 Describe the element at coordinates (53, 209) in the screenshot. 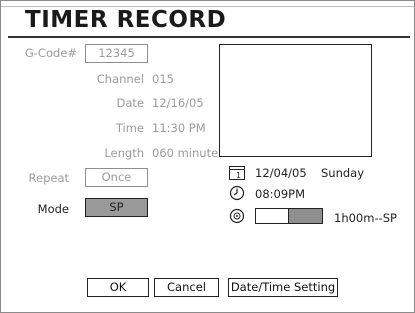

I see `mode-label: Mode` at that location.